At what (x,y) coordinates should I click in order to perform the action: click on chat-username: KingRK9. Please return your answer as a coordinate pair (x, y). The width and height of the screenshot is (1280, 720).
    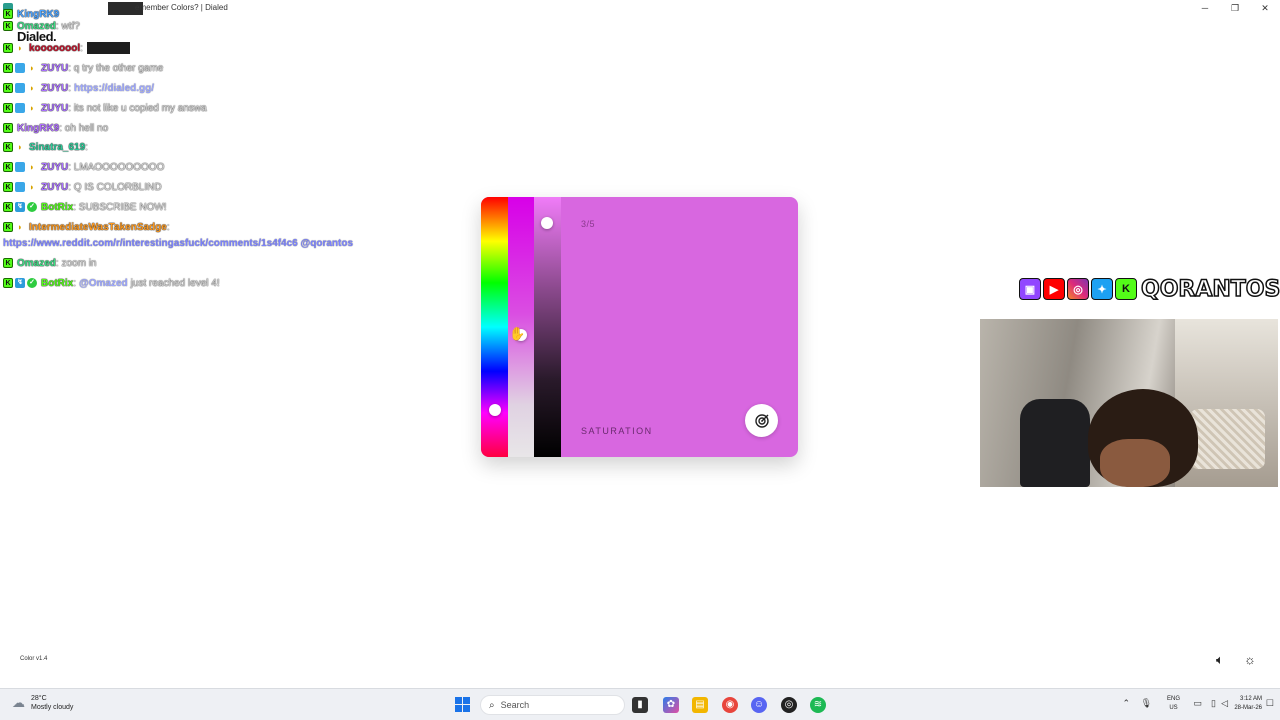
    Looking at the image, I should click on (38, 14).